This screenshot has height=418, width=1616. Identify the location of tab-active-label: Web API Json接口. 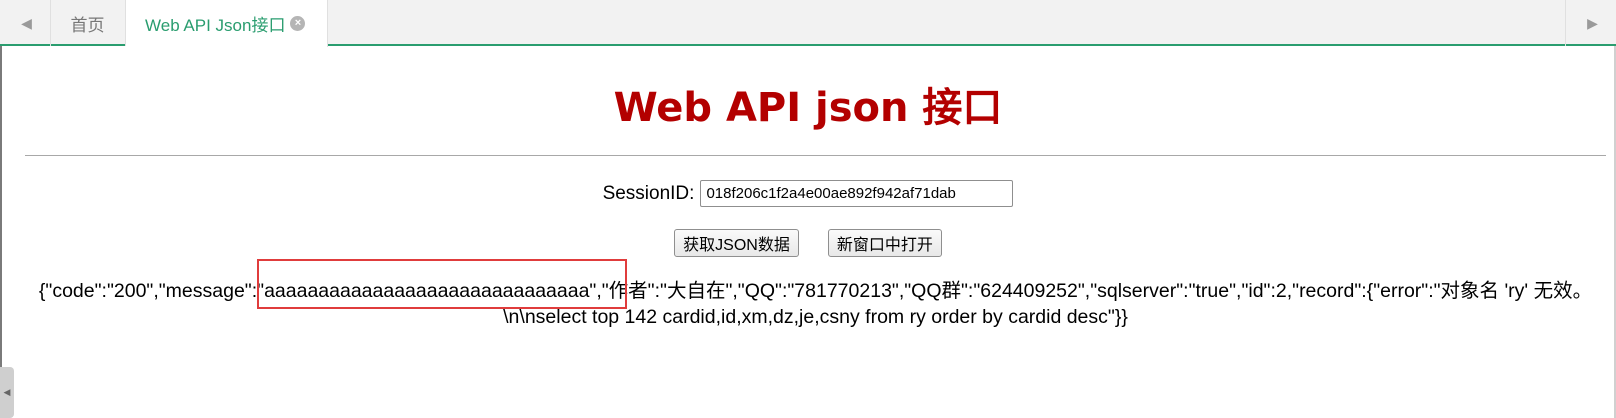
(215, 25).